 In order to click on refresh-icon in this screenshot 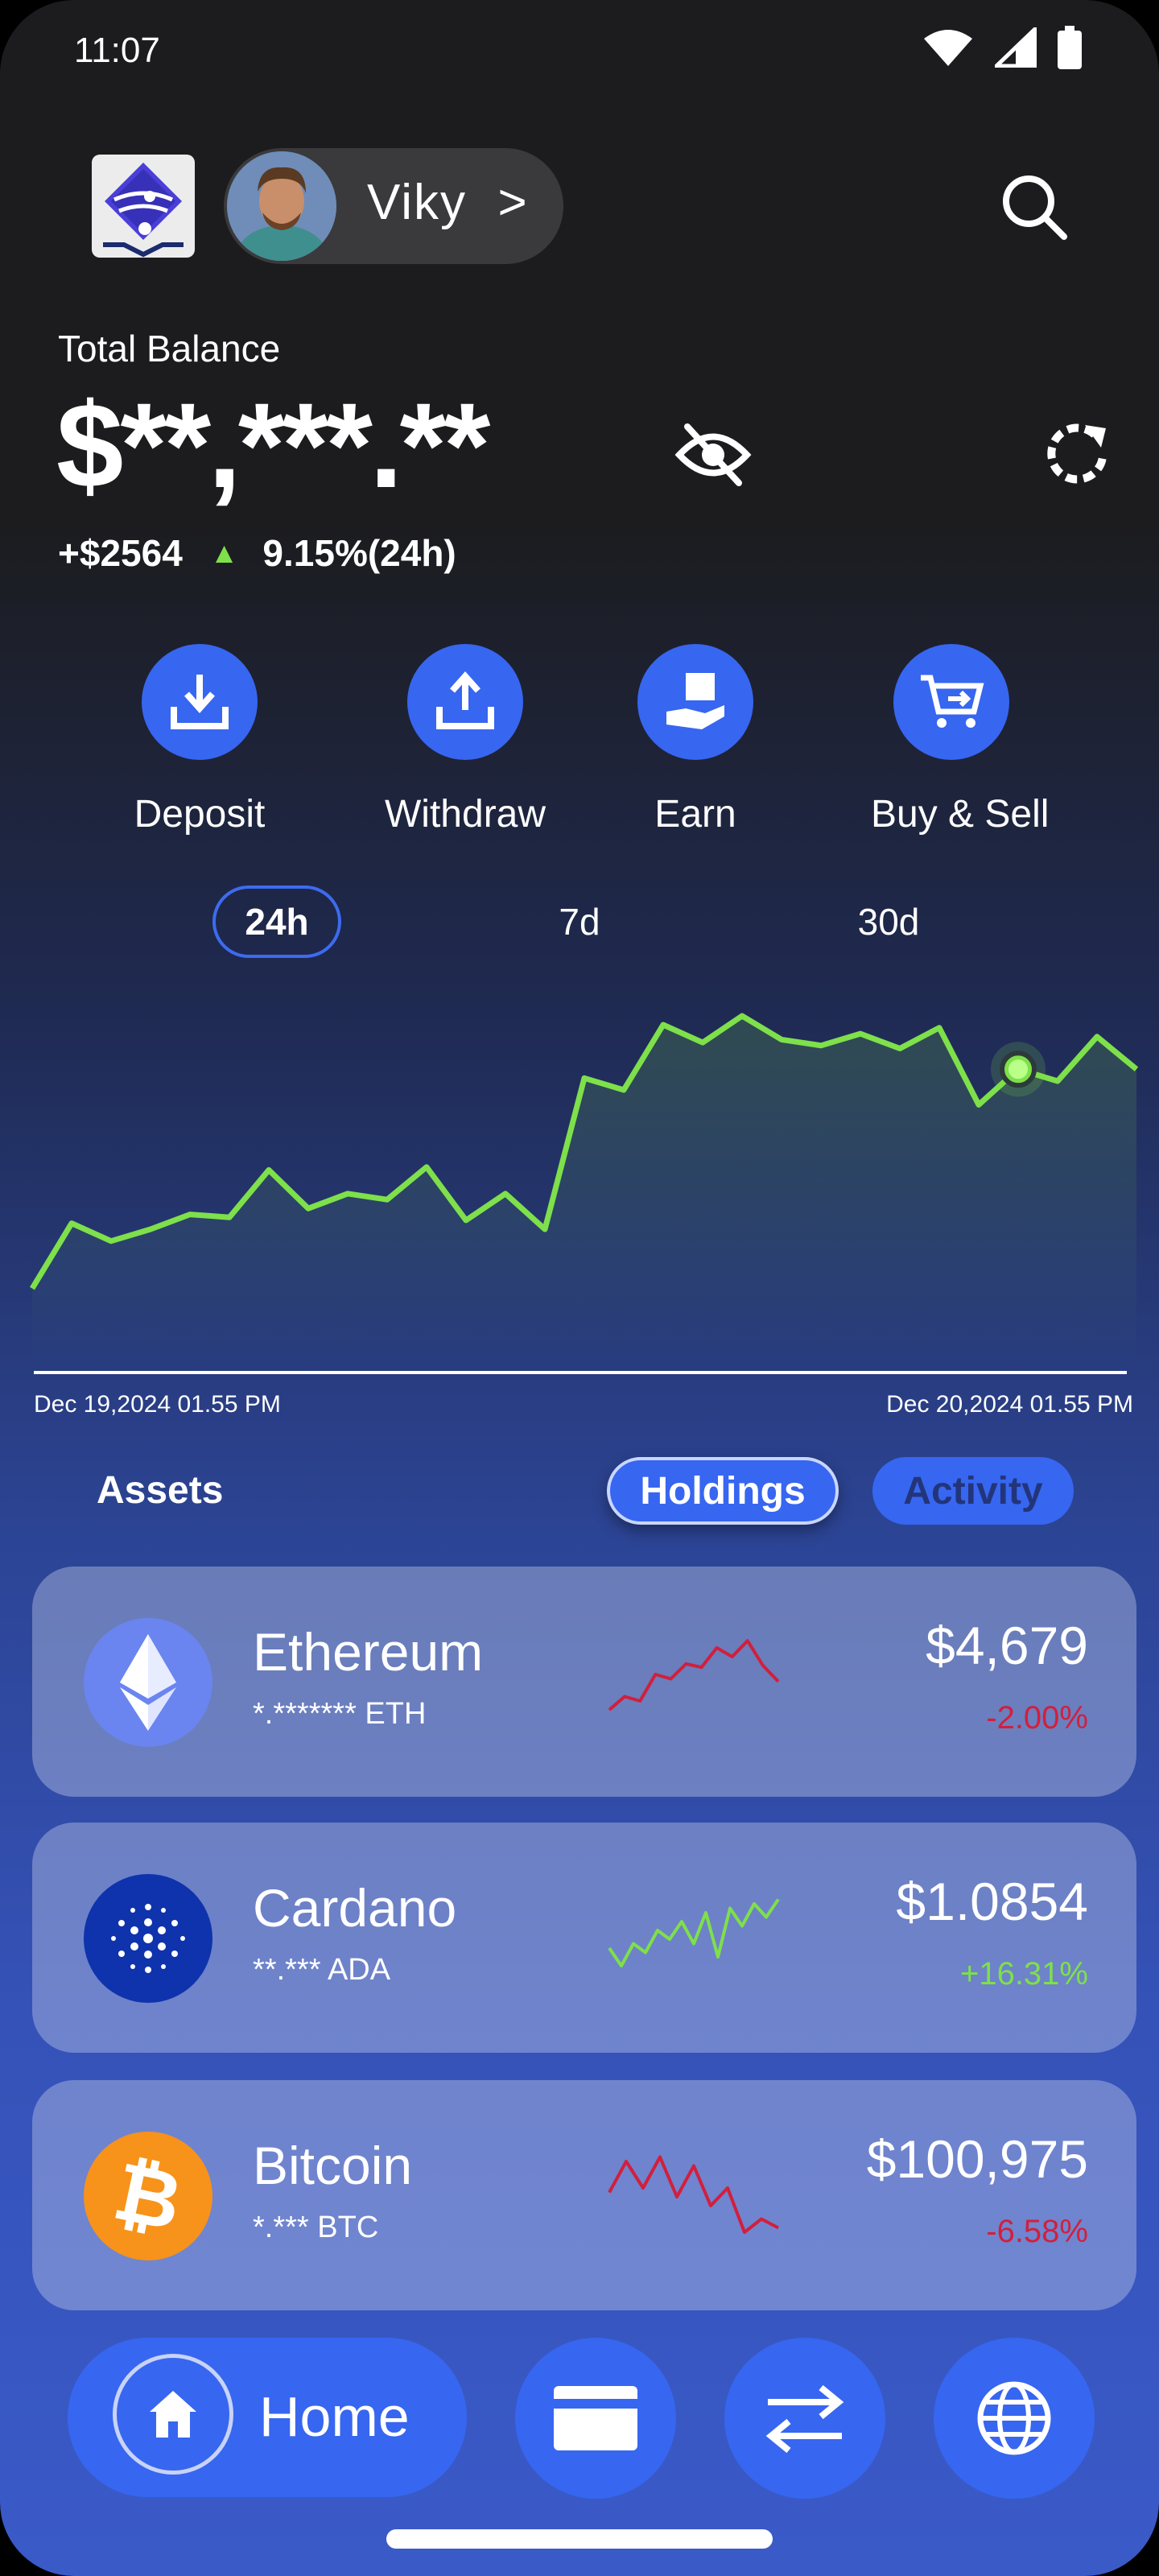, I will do `click(1077, 453)`.